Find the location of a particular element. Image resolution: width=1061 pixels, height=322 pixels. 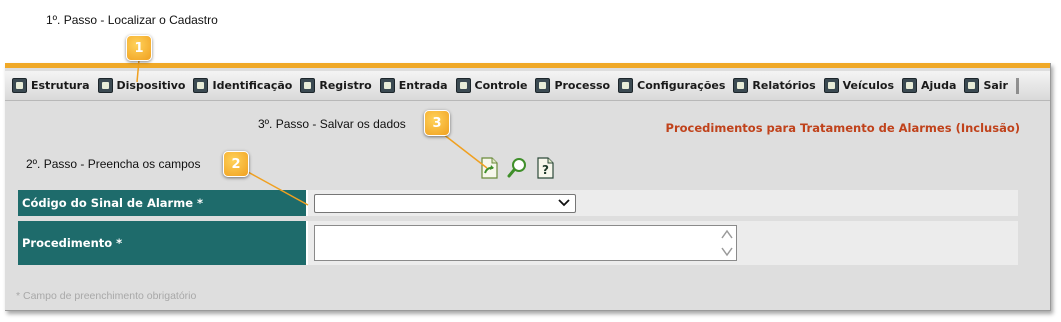

action-toolbar: ? is located at coordinates (517, 168).